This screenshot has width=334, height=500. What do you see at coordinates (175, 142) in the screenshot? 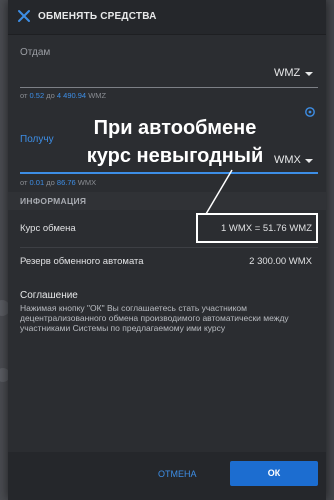
I see `annotation-text: При автообмене курс невыгодный` at bounding box center [175, 142].